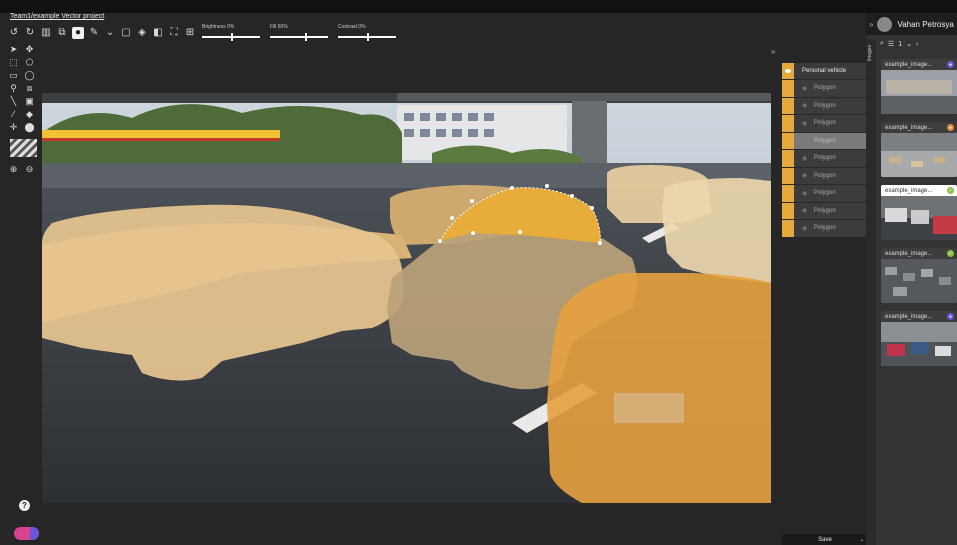 Image resolution: width=957 pixels, height=545 pixels. I want to click on brush-icon: ✎, so click(94, 33).